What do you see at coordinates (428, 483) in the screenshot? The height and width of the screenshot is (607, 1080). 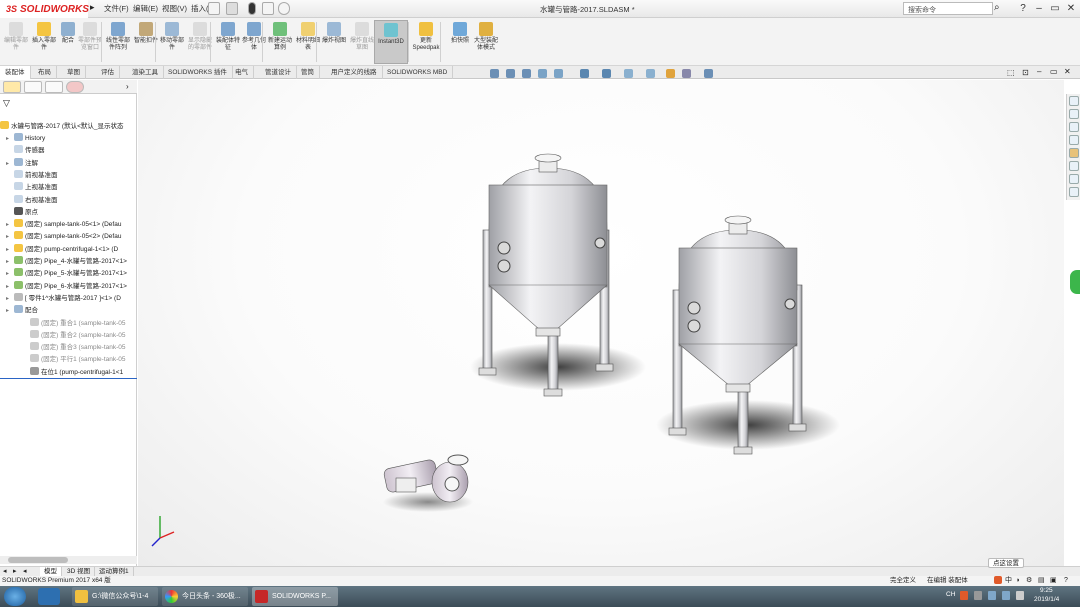 I see `centrifugal-pump` at bounding box center [428, 483].